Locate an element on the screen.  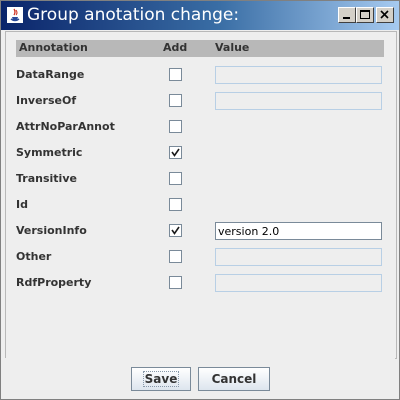
table-row: VersionInfo version 2.0 is located at coordinates (201, 231).